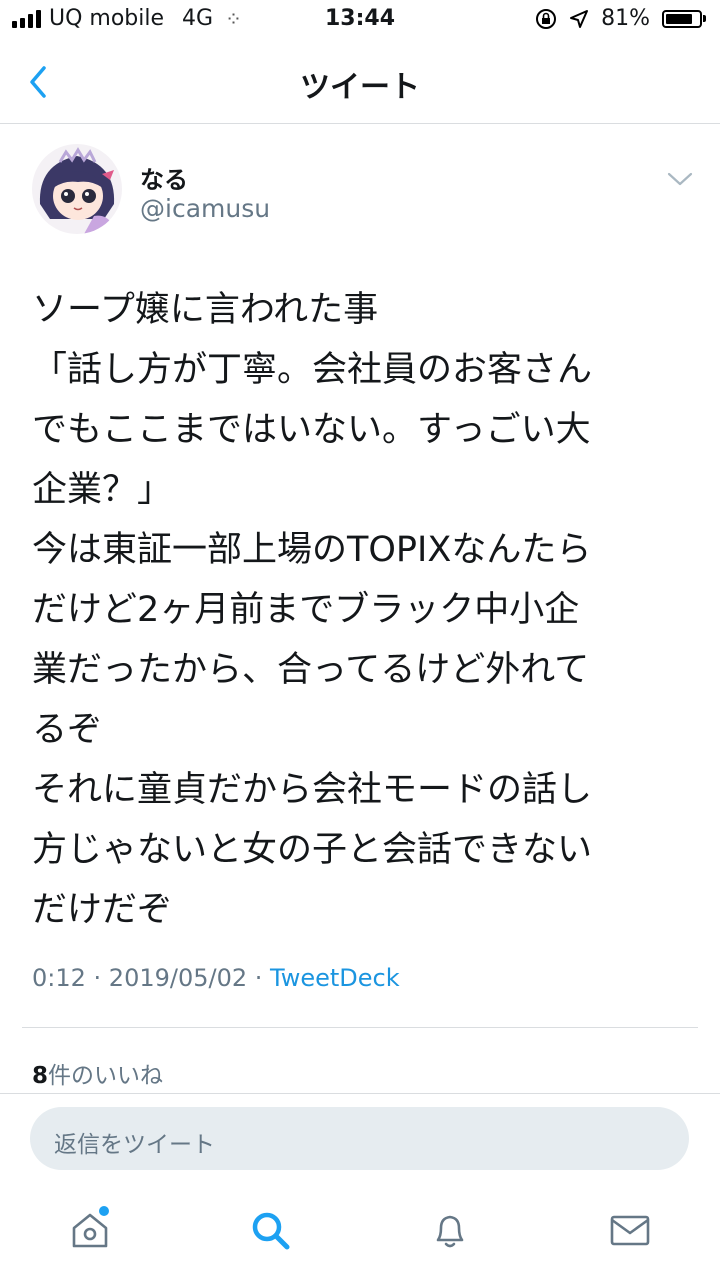 This screenshot has height=1280, width=720. Describe the element at coordinates (546, 18) in the screenshot. I see `rotation-lock-icon` at that location.